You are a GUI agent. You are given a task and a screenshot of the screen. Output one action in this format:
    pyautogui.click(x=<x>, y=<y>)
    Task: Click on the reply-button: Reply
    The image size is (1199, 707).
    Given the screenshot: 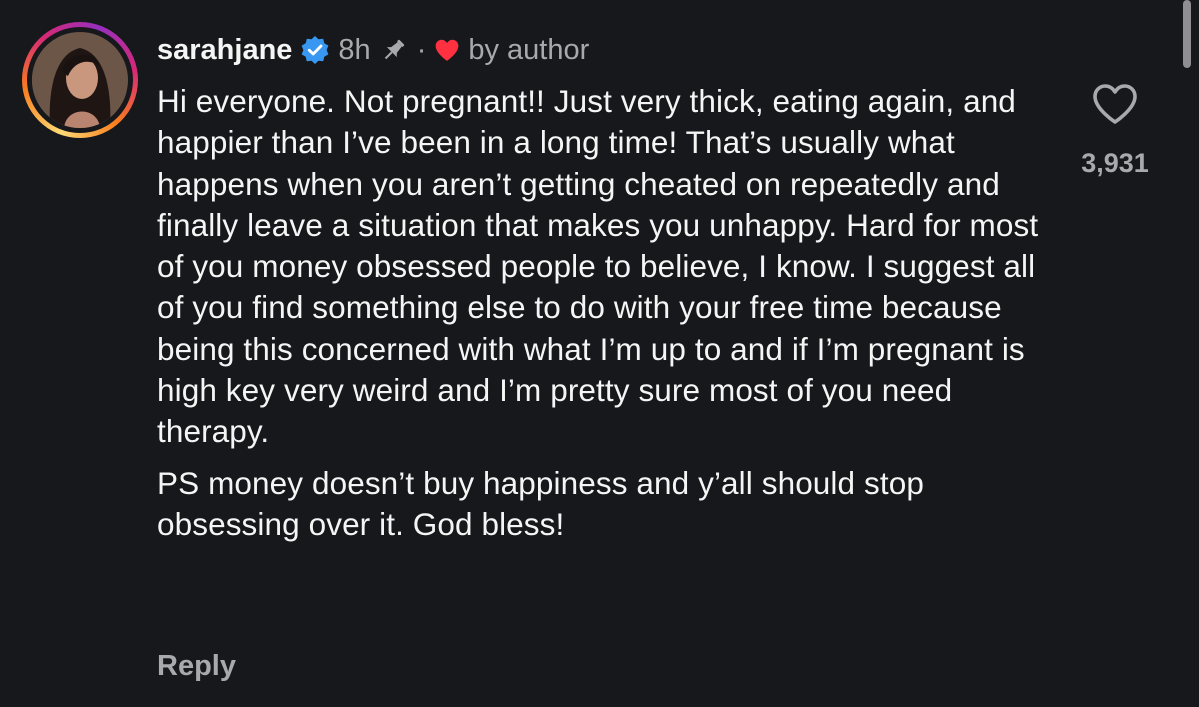 What is the action you would take?
    pyautogui.click(x=196, y=666)
    